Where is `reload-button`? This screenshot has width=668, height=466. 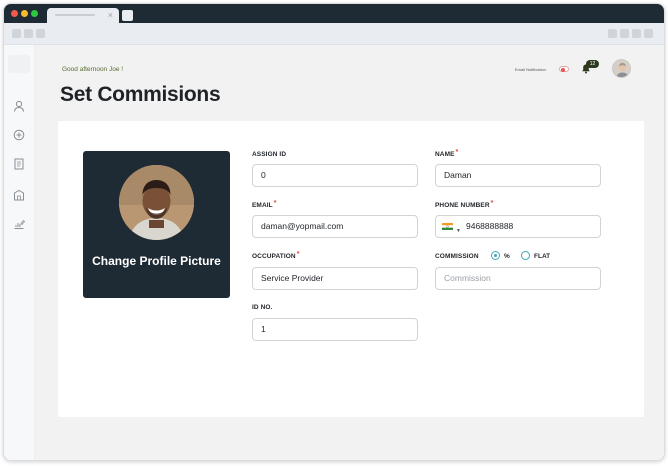 reload-button is located at coordinates (40, 33).